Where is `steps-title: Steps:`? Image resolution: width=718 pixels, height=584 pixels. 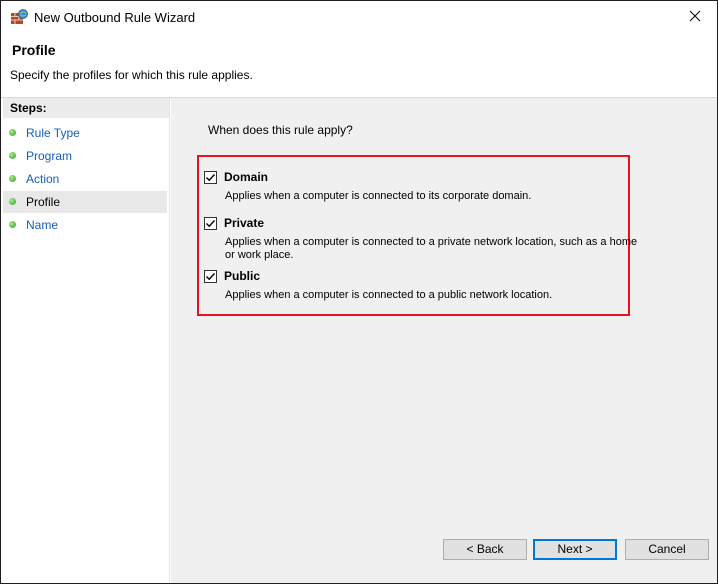 steps-title: Steps: is located at coordinates (86, 108).